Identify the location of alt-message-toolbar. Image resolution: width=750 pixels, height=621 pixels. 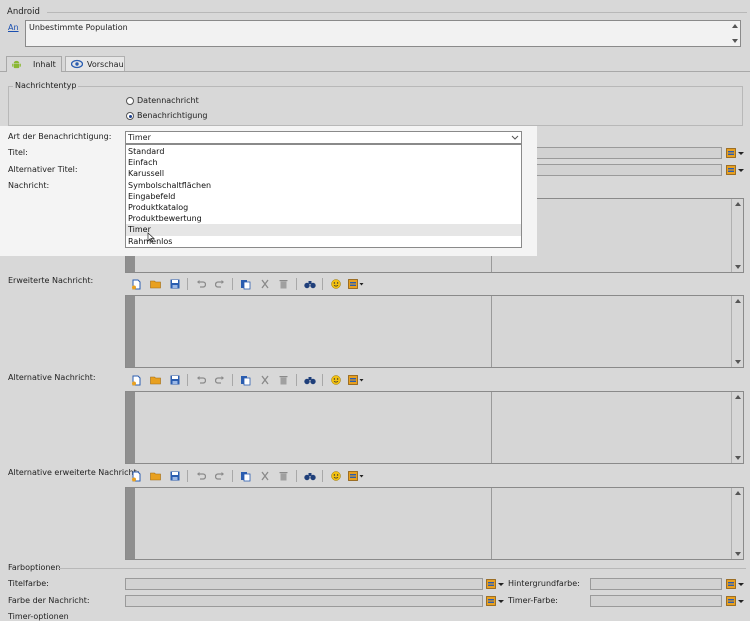
(250, 380).